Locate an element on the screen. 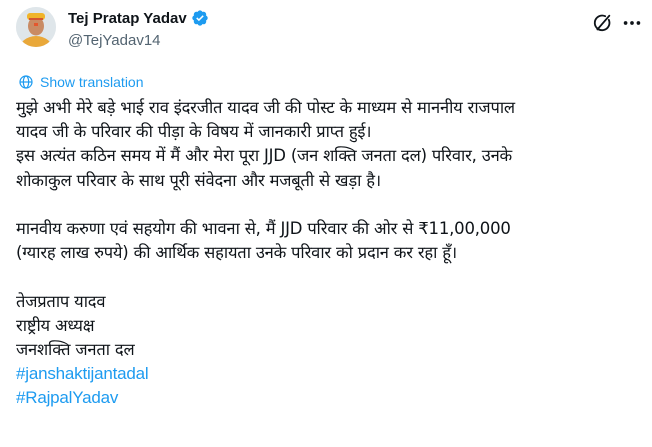 The height and width of the screenshot is (447, 652). signature-party: जनशक्ति जनता दल is located at coordinates (75, 349).